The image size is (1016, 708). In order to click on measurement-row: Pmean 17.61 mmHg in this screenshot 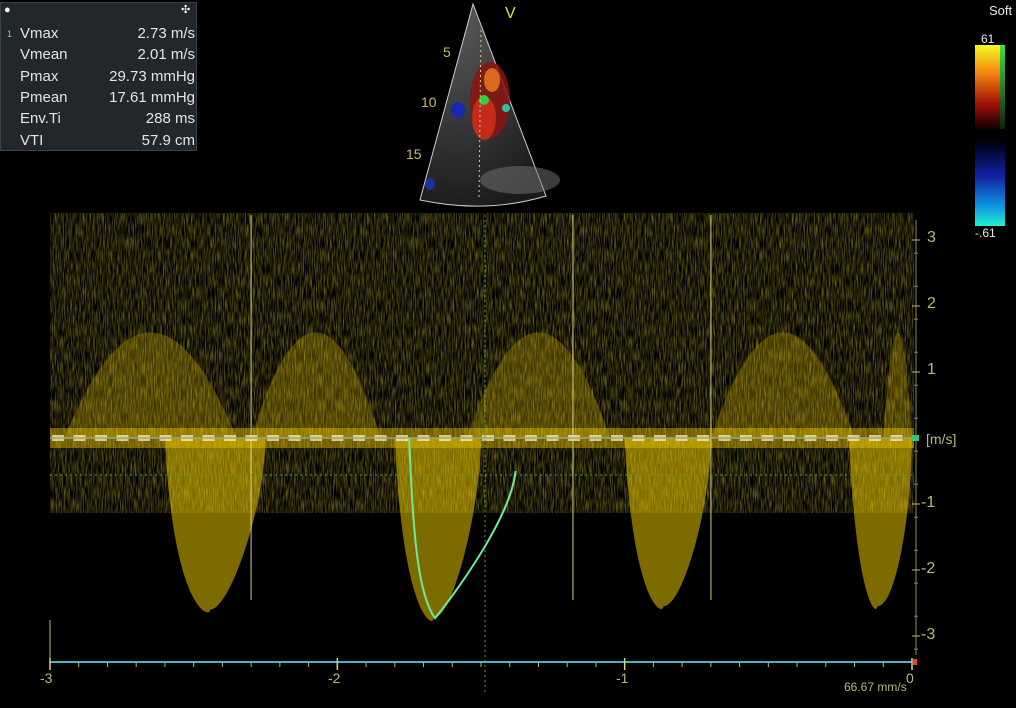, I will do `click(99, 99)`.